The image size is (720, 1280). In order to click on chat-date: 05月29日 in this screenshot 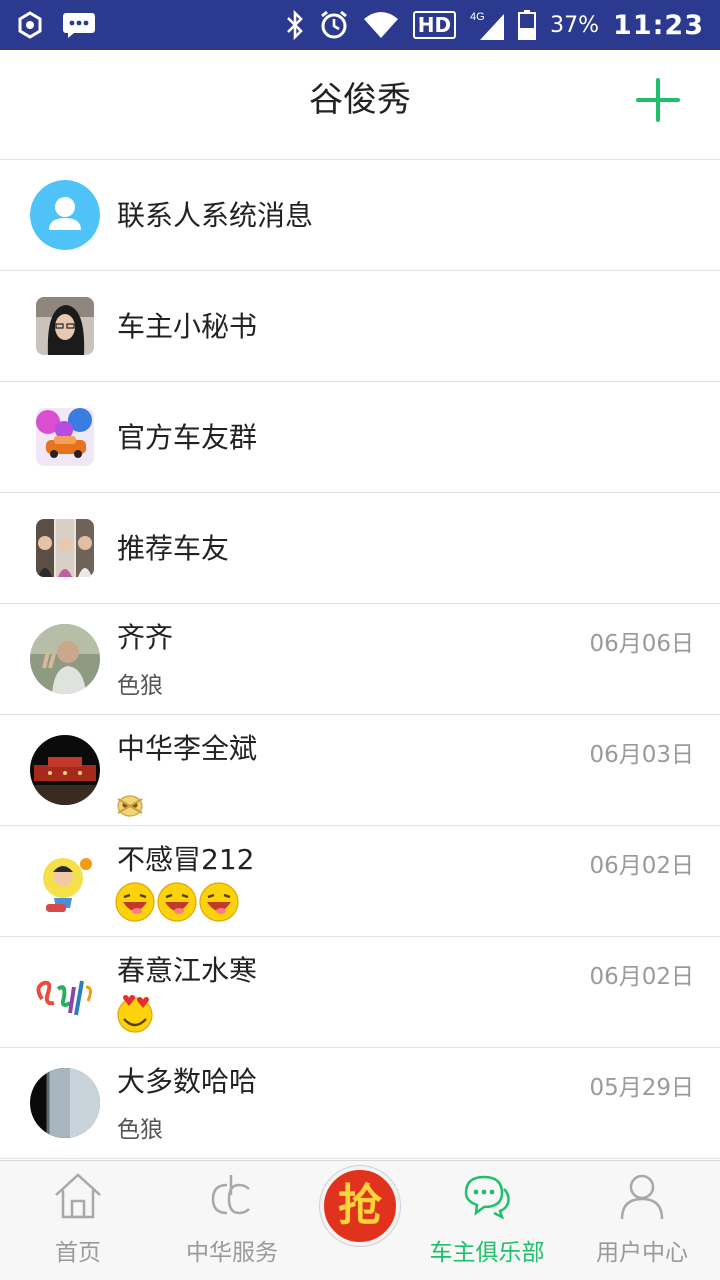, I will do `click(641, 1088)`.